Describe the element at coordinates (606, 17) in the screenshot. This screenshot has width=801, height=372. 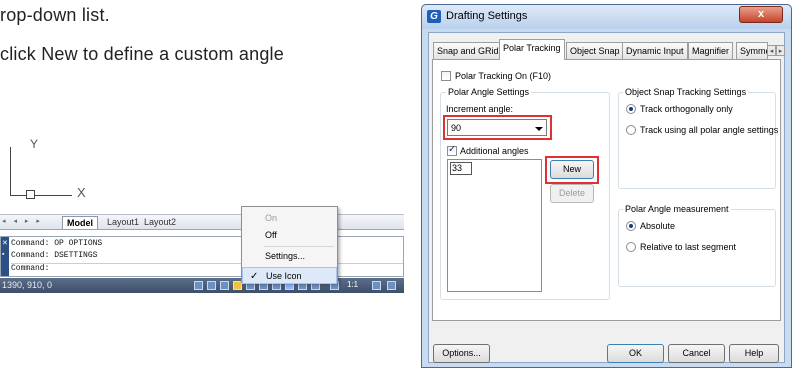
I see `dialog-title-bar: G Drafting Settings x` at that location.